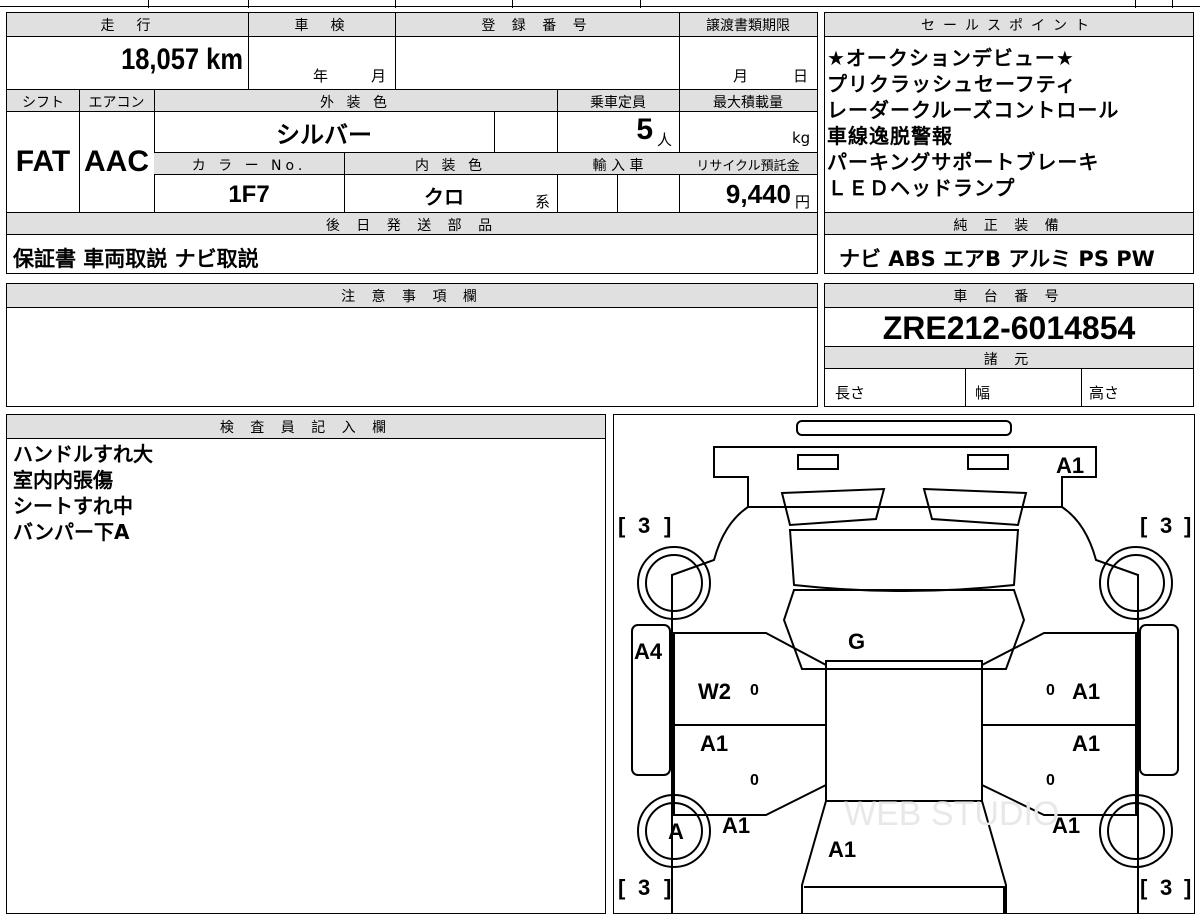  I want to click on chassis-panel: 車 台 番 号 ZRE212-6014854 諸 元 長さ 幅 高さ, so click(1009, 345).